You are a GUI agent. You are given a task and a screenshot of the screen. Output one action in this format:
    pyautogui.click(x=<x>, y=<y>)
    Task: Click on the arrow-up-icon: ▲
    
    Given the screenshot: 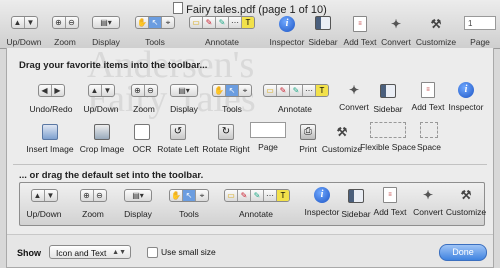 What is the action you would take?
    pyautogui.click(x=18, y=22)
    